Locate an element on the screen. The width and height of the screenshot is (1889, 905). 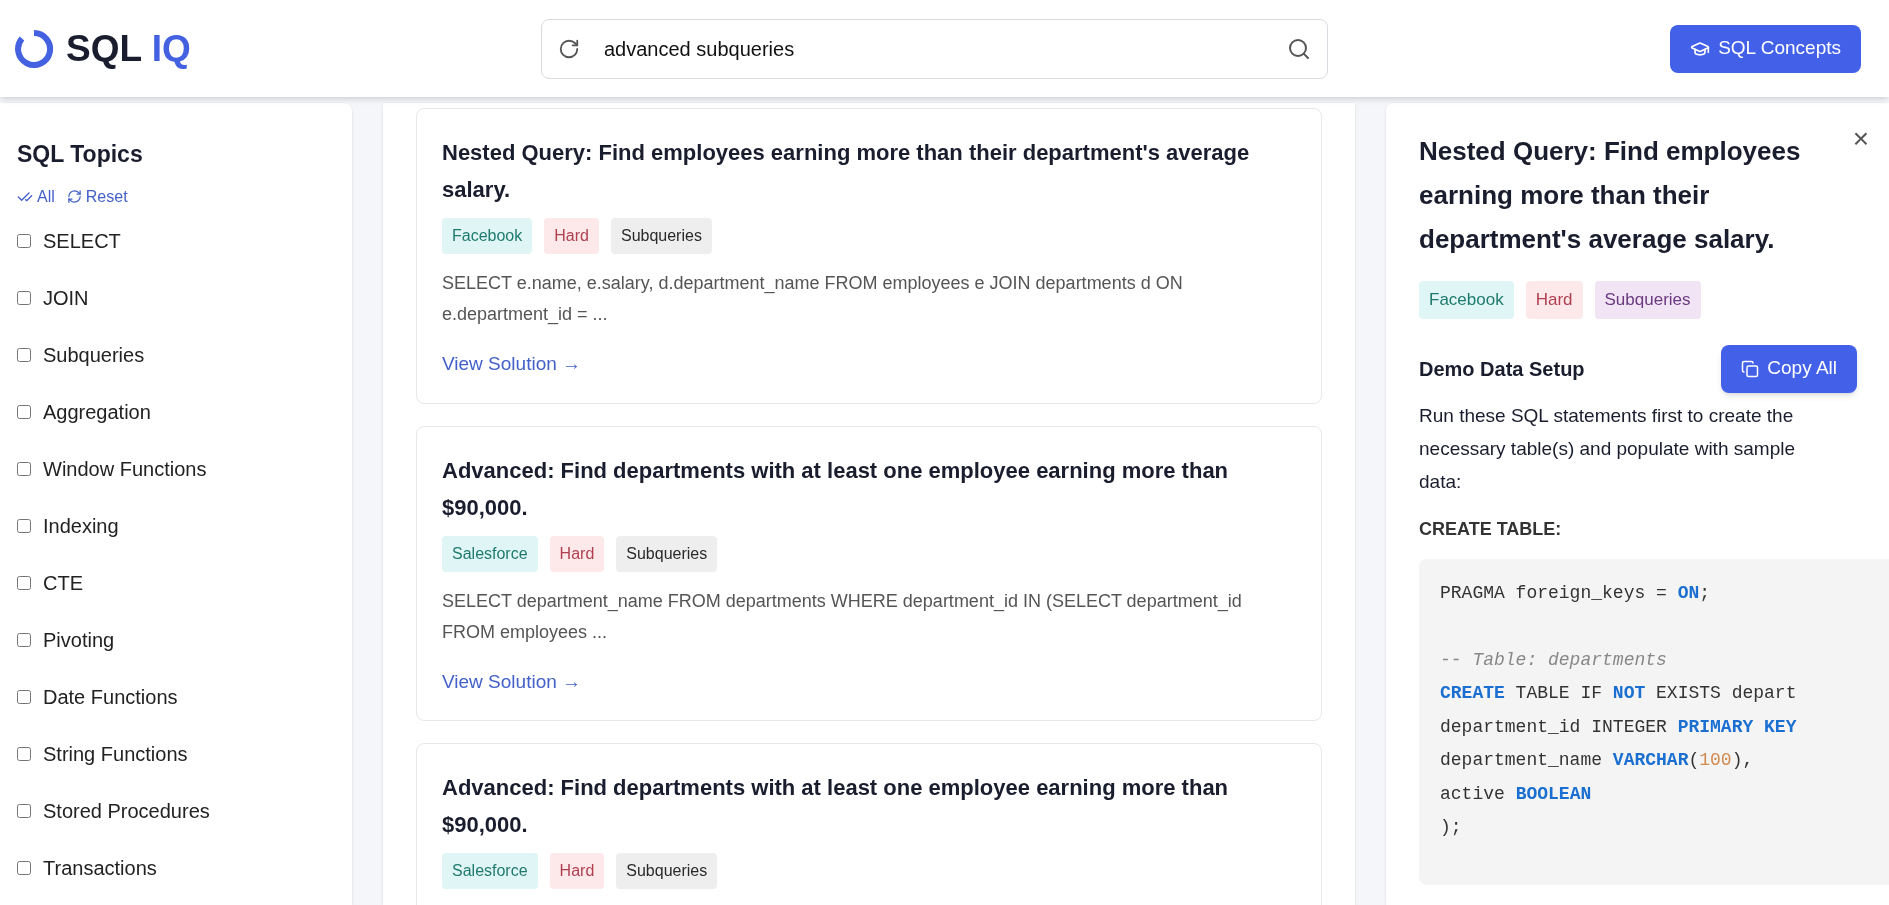
topic-label: JOIN is located at coordinates (66, 298).